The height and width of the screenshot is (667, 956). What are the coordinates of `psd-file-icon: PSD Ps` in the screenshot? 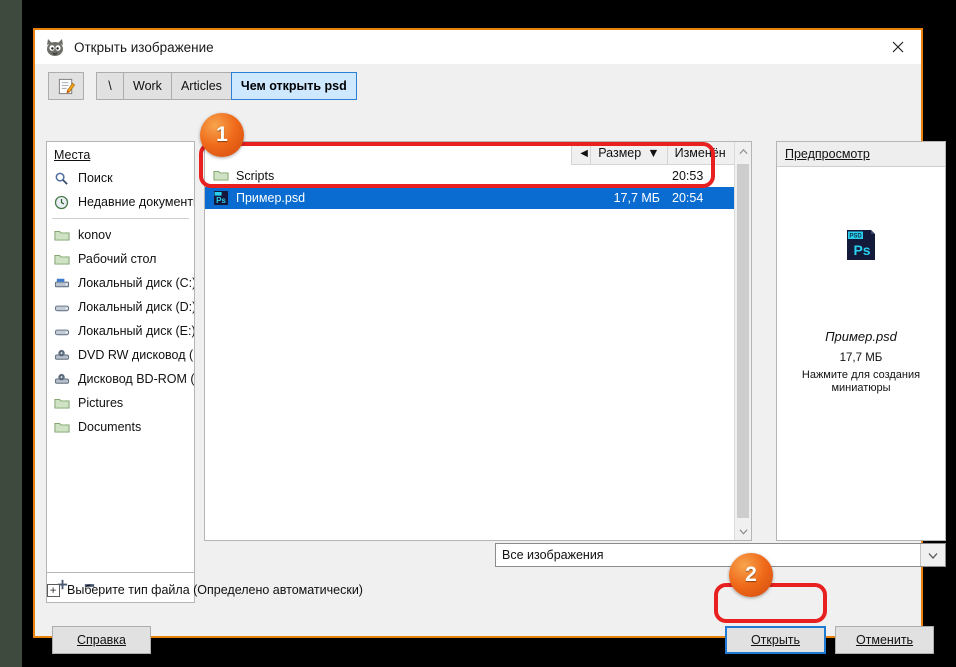 It's located at (861, 246).